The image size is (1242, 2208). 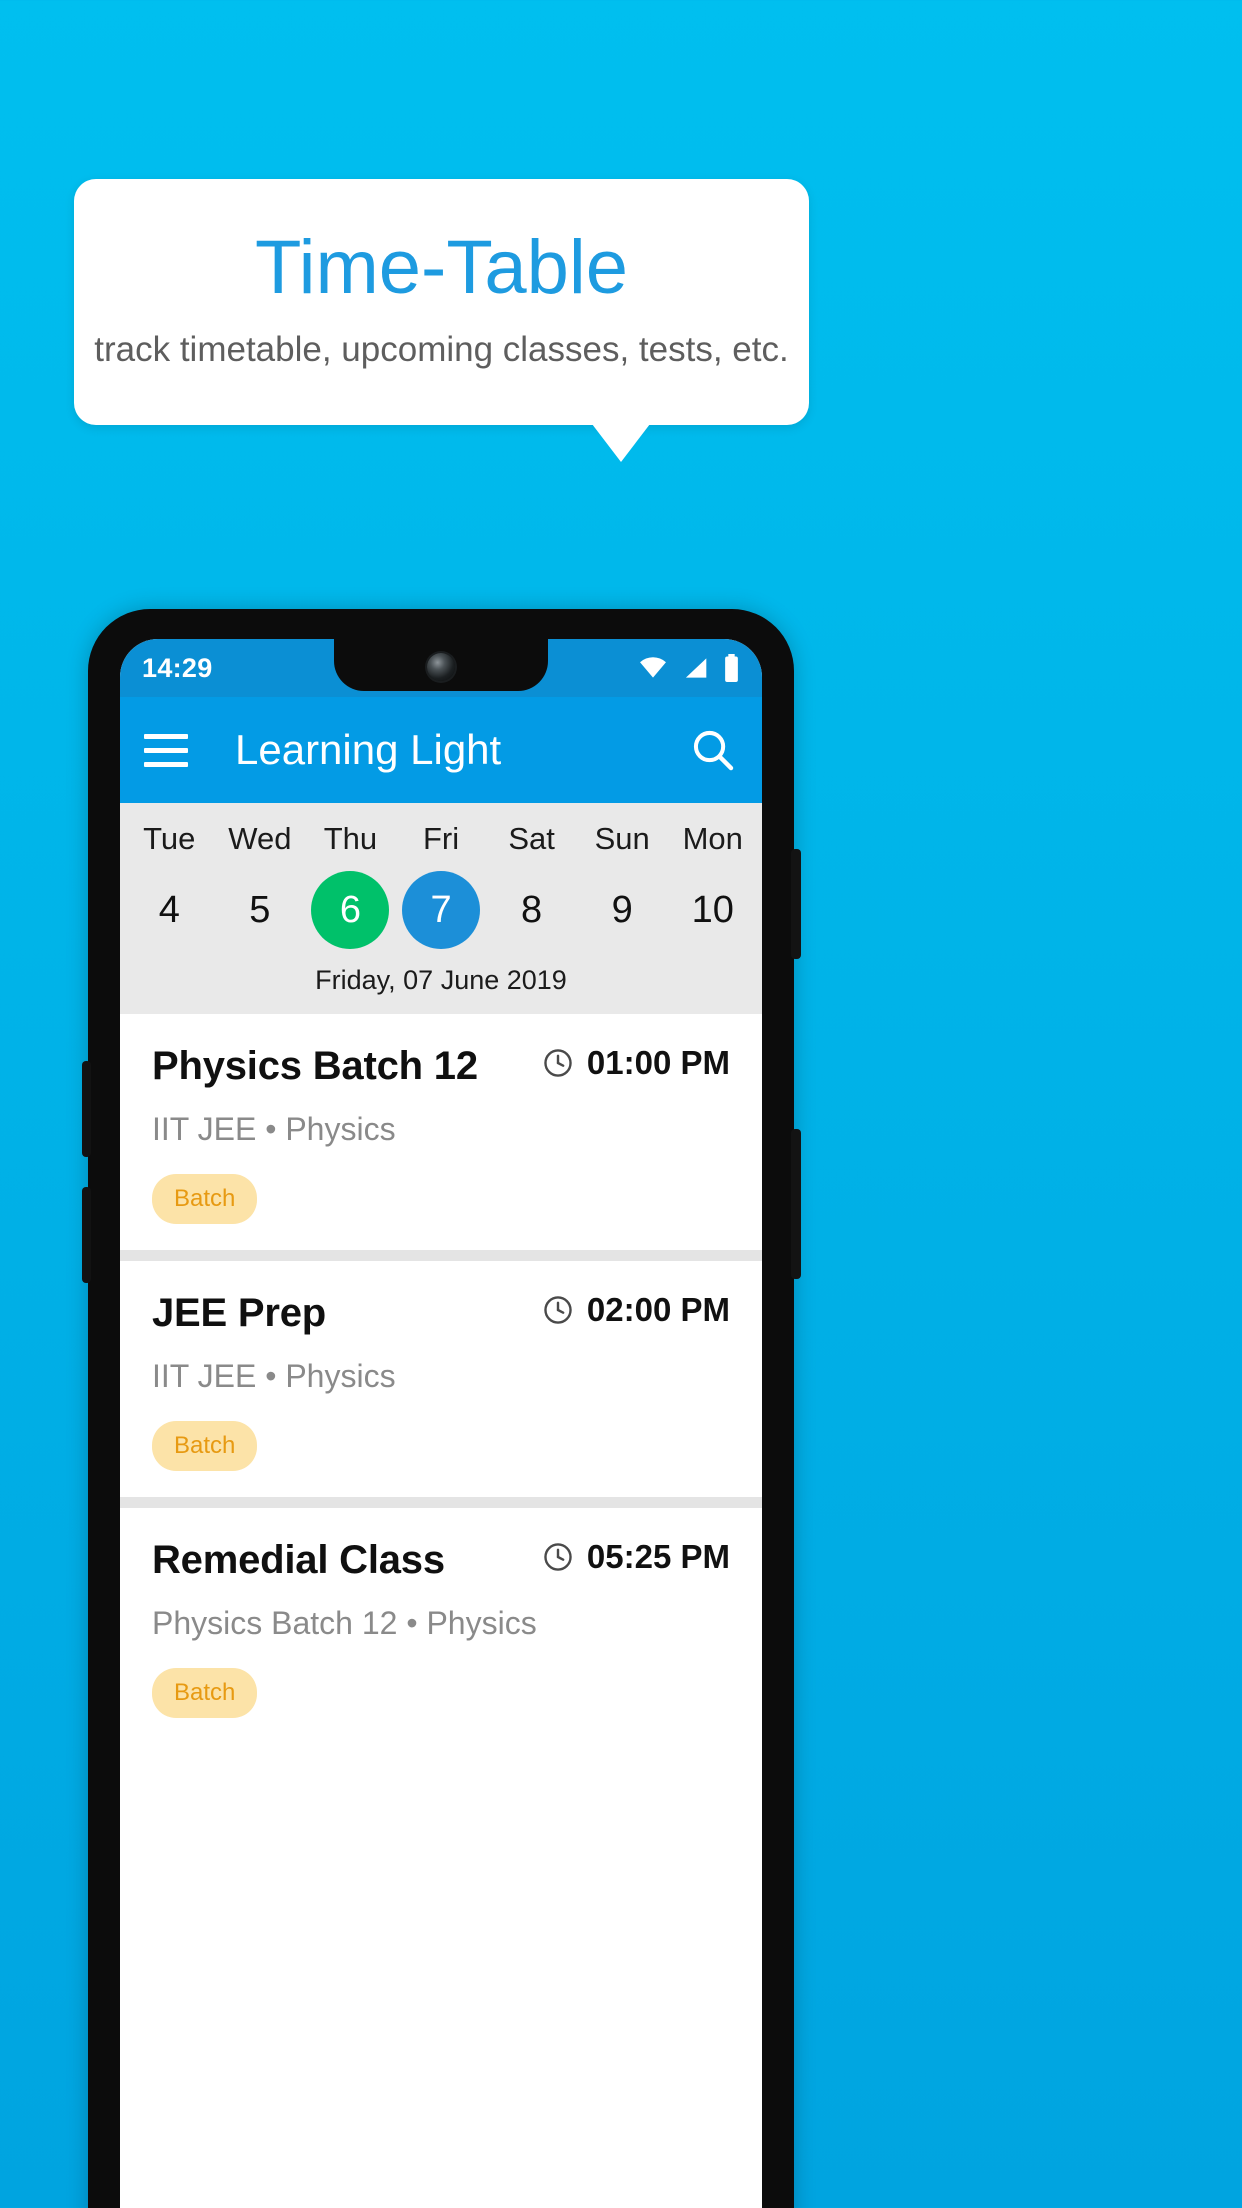 What do you see at coordinates (315, 1066) in the screenshot?
I see `event-title: Physics Batch 12` at bounding box center [315, 1066].